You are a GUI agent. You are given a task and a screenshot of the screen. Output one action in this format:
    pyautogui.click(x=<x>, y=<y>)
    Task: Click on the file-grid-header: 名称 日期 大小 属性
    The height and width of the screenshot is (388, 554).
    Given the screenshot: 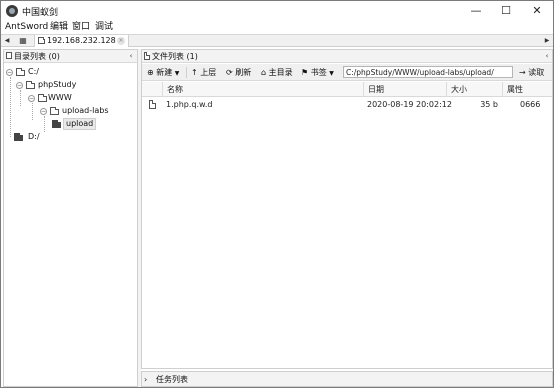 What is the action you would take?
    pyautogui.click(x=347, y=89)
    